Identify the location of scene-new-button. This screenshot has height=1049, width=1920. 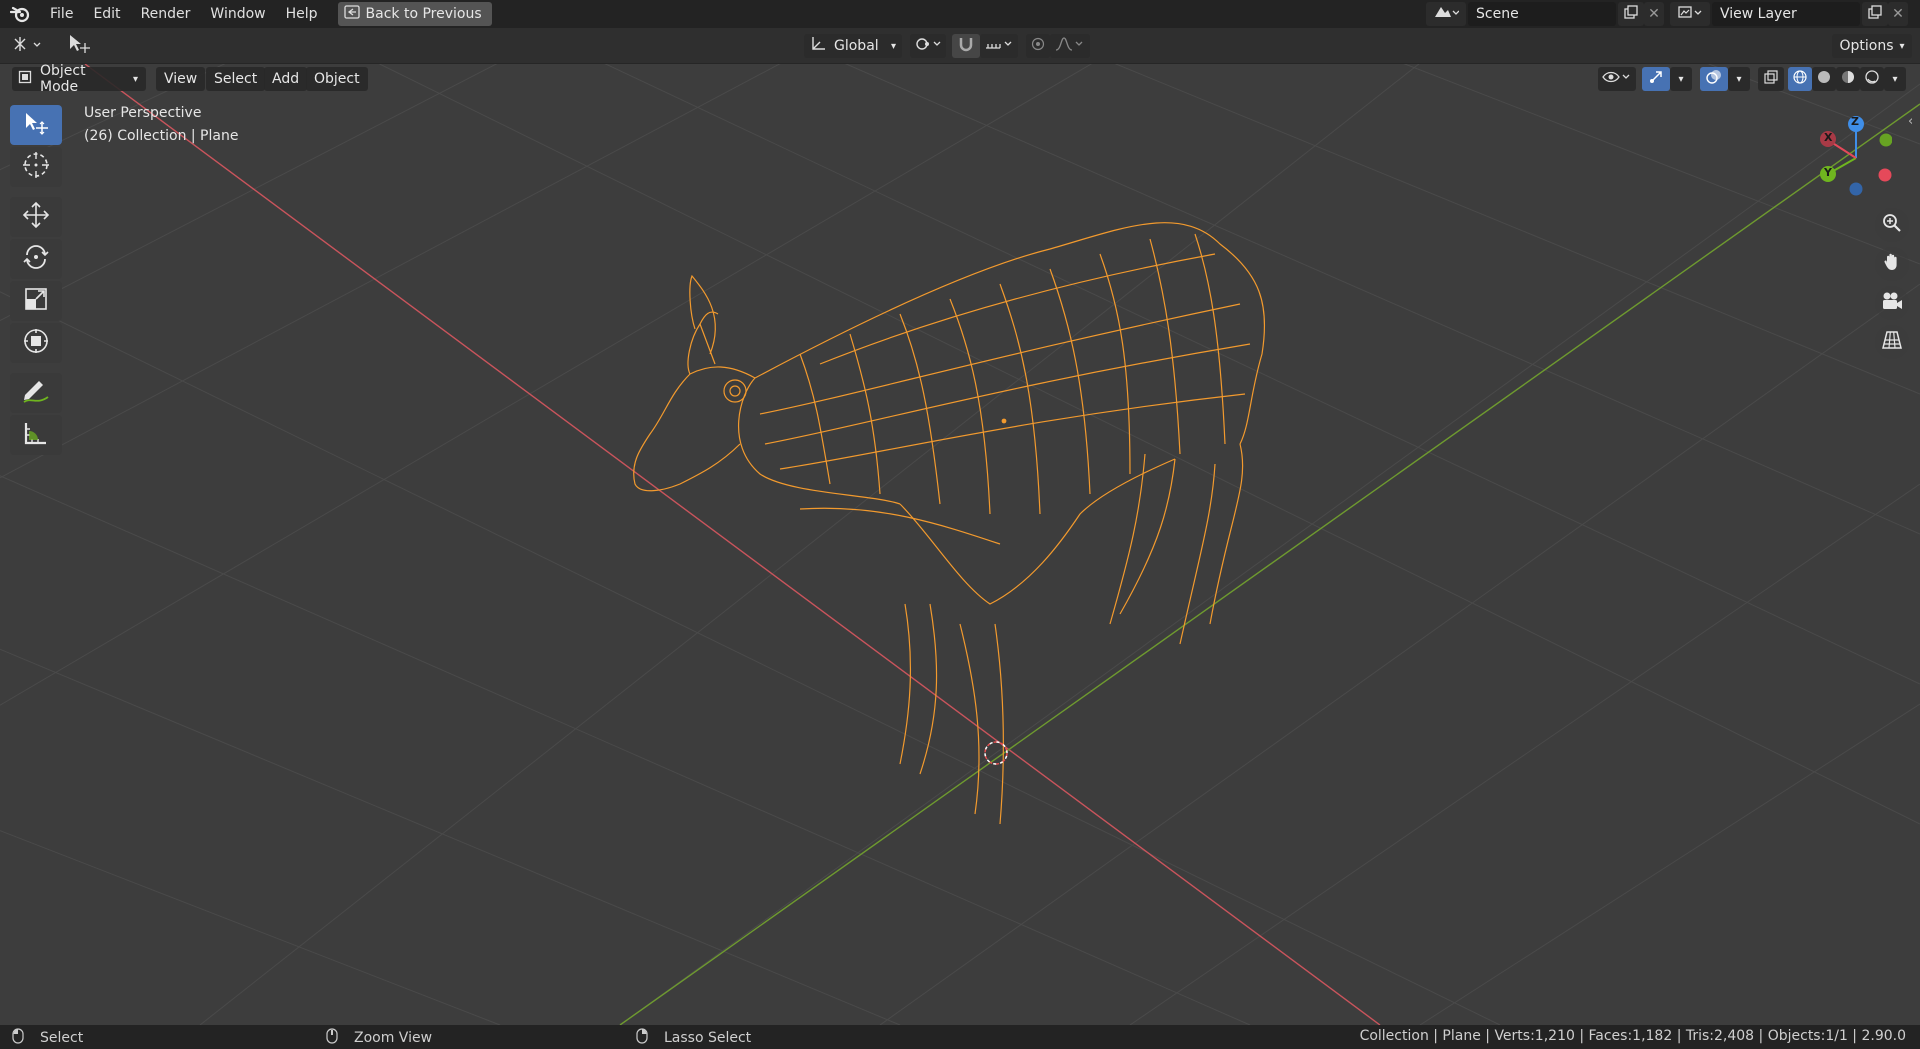
(1631, 14).